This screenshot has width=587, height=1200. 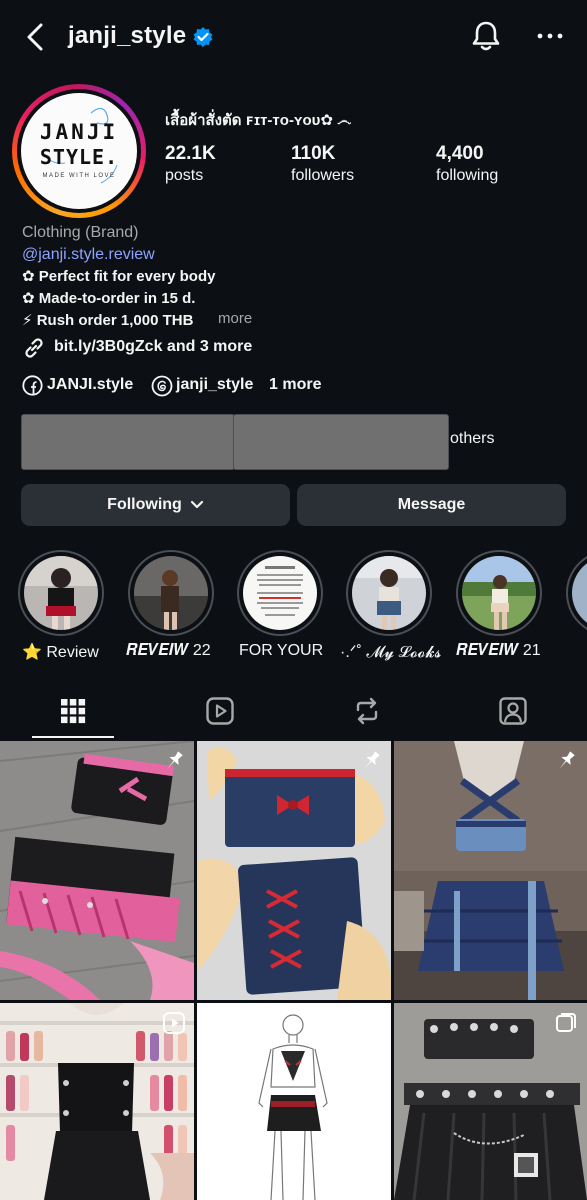 I want to click on avatar-logo-line3: MADE WITH LOVE, so click(x=79, y=176).